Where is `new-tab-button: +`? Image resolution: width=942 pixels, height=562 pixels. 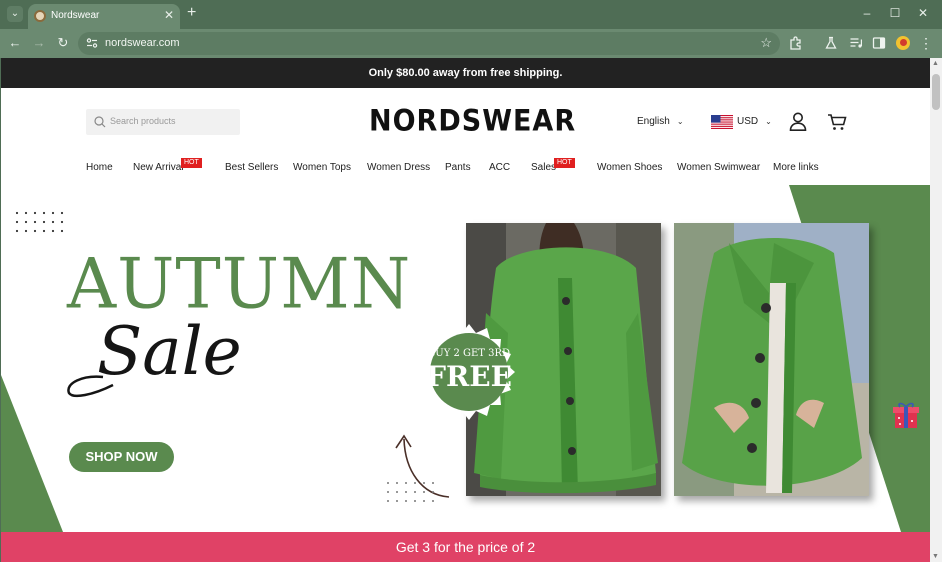 new-tab-button: + is located at coordinates (191, 13).